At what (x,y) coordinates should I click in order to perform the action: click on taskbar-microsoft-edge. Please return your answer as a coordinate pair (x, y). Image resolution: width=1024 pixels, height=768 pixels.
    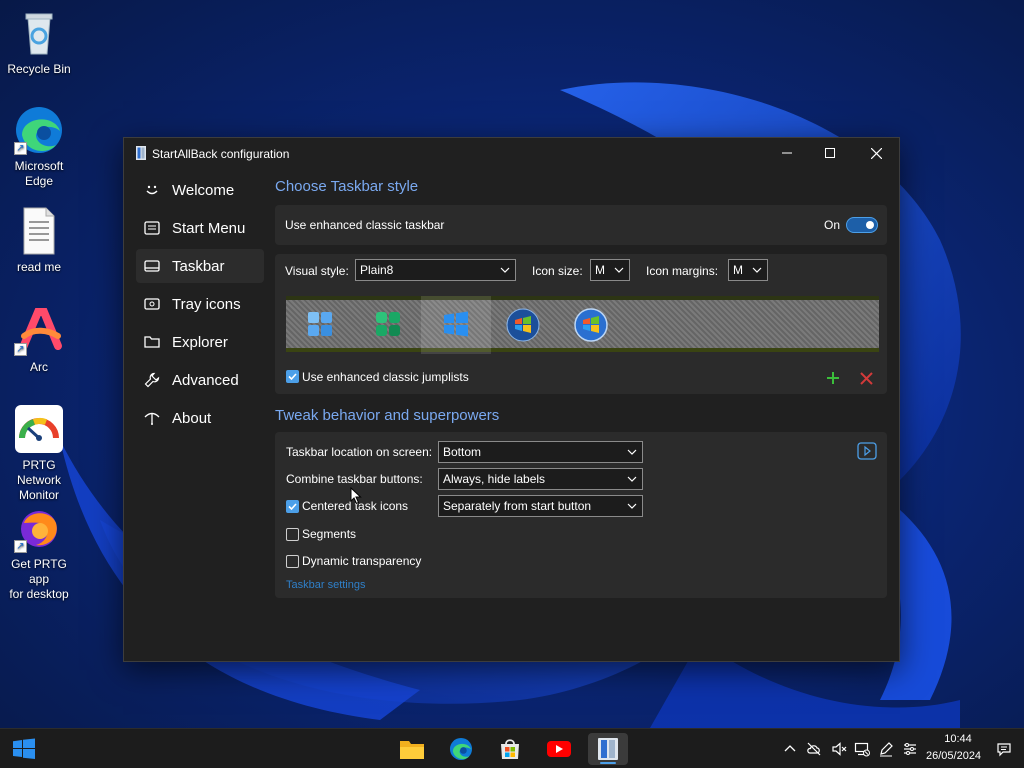
    Looking at the image, I should click on (461, 749).